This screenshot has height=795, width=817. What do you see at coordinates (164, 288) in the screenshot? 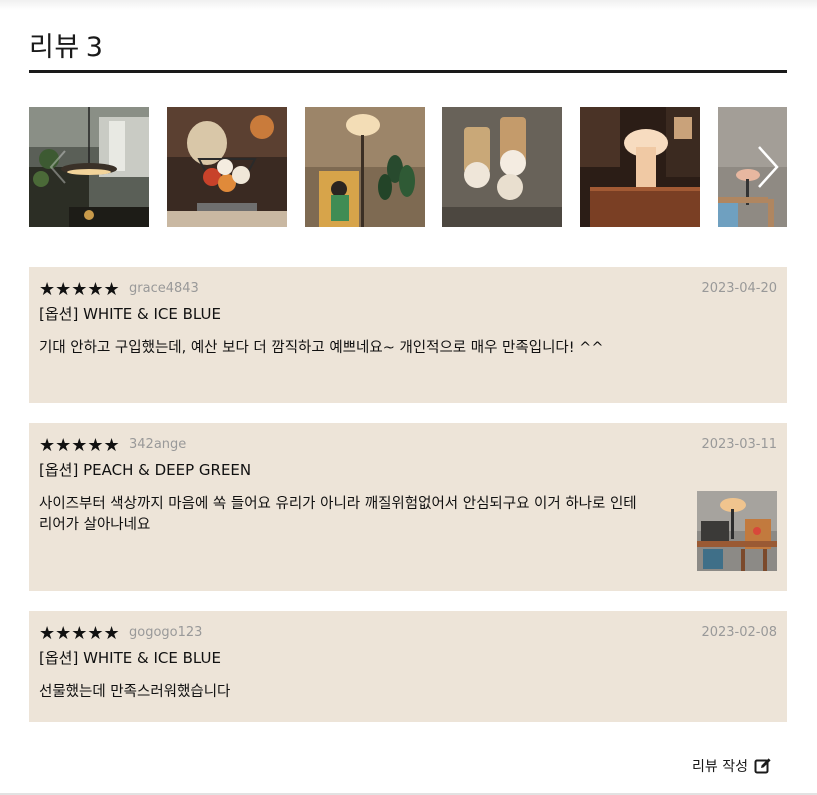
I see `review-author: grace4843` at bounding box center [164, 288].